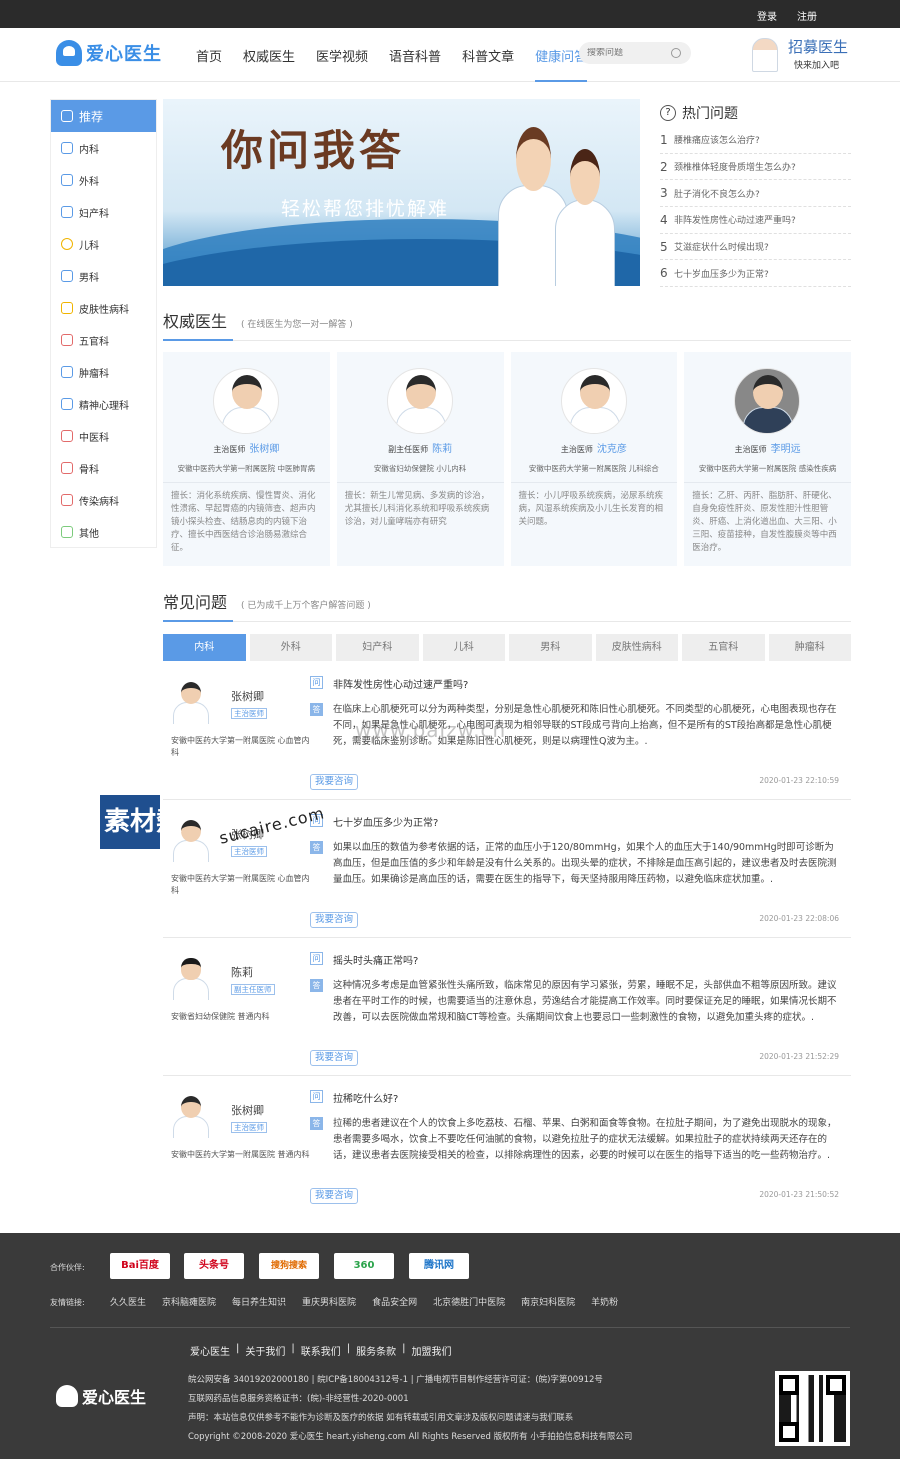 This screenshot has height=1459, width=900. I want to click on recruit-subtitle: 快来加入吧, so click(817, 66).